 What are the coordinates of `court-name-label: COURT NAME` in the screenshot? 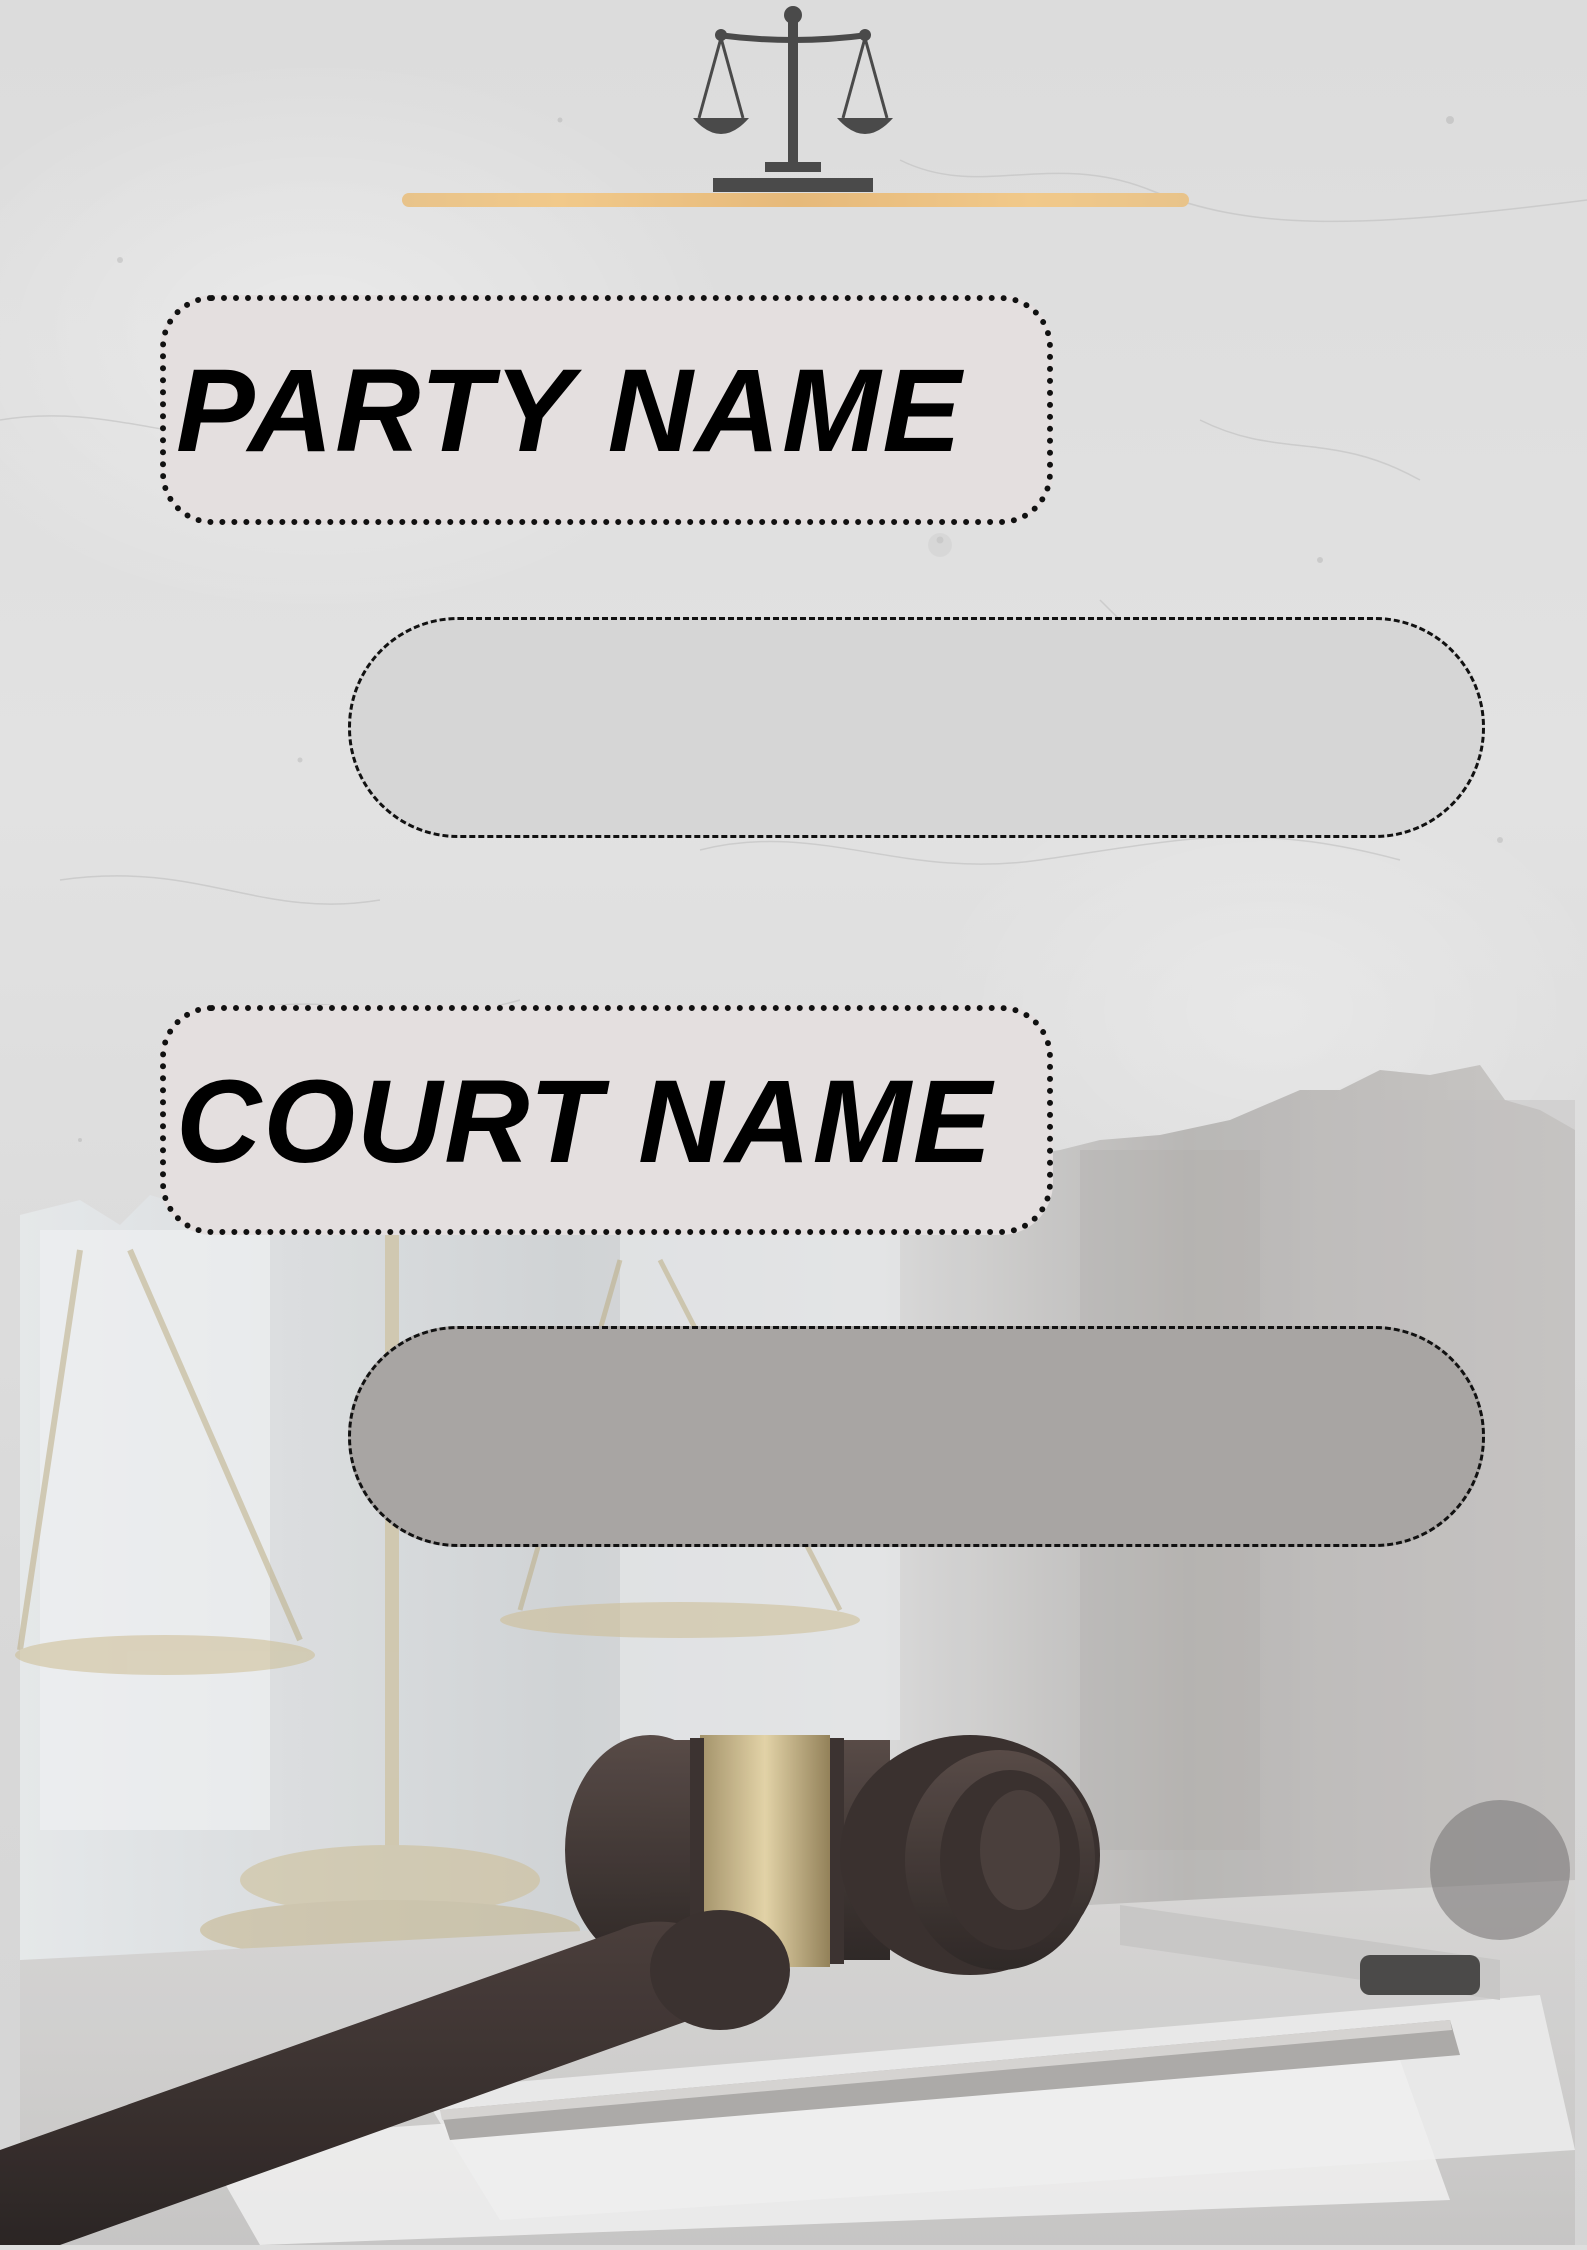 It's located at (585, 1122).